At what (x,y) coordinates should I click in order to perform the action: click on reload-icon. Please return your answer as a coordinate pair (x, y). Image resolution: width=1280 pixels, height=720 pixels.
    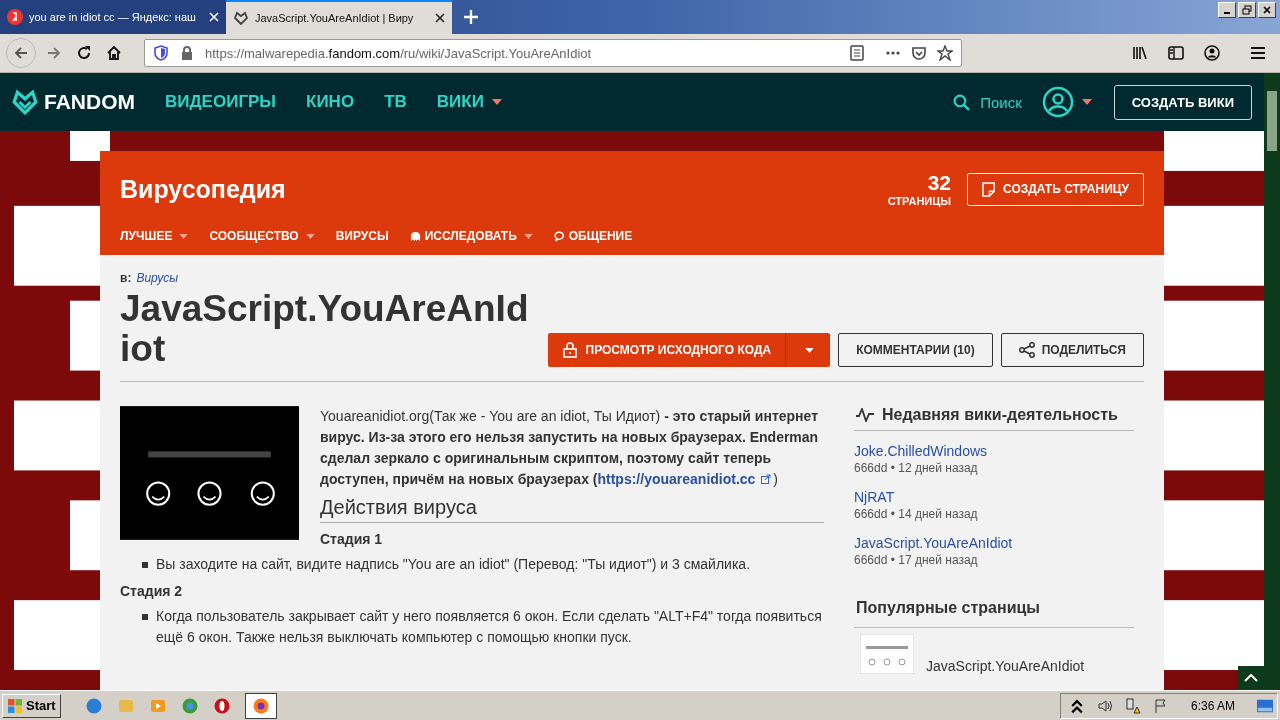
    Looking at the image, I should click on (84, 53).